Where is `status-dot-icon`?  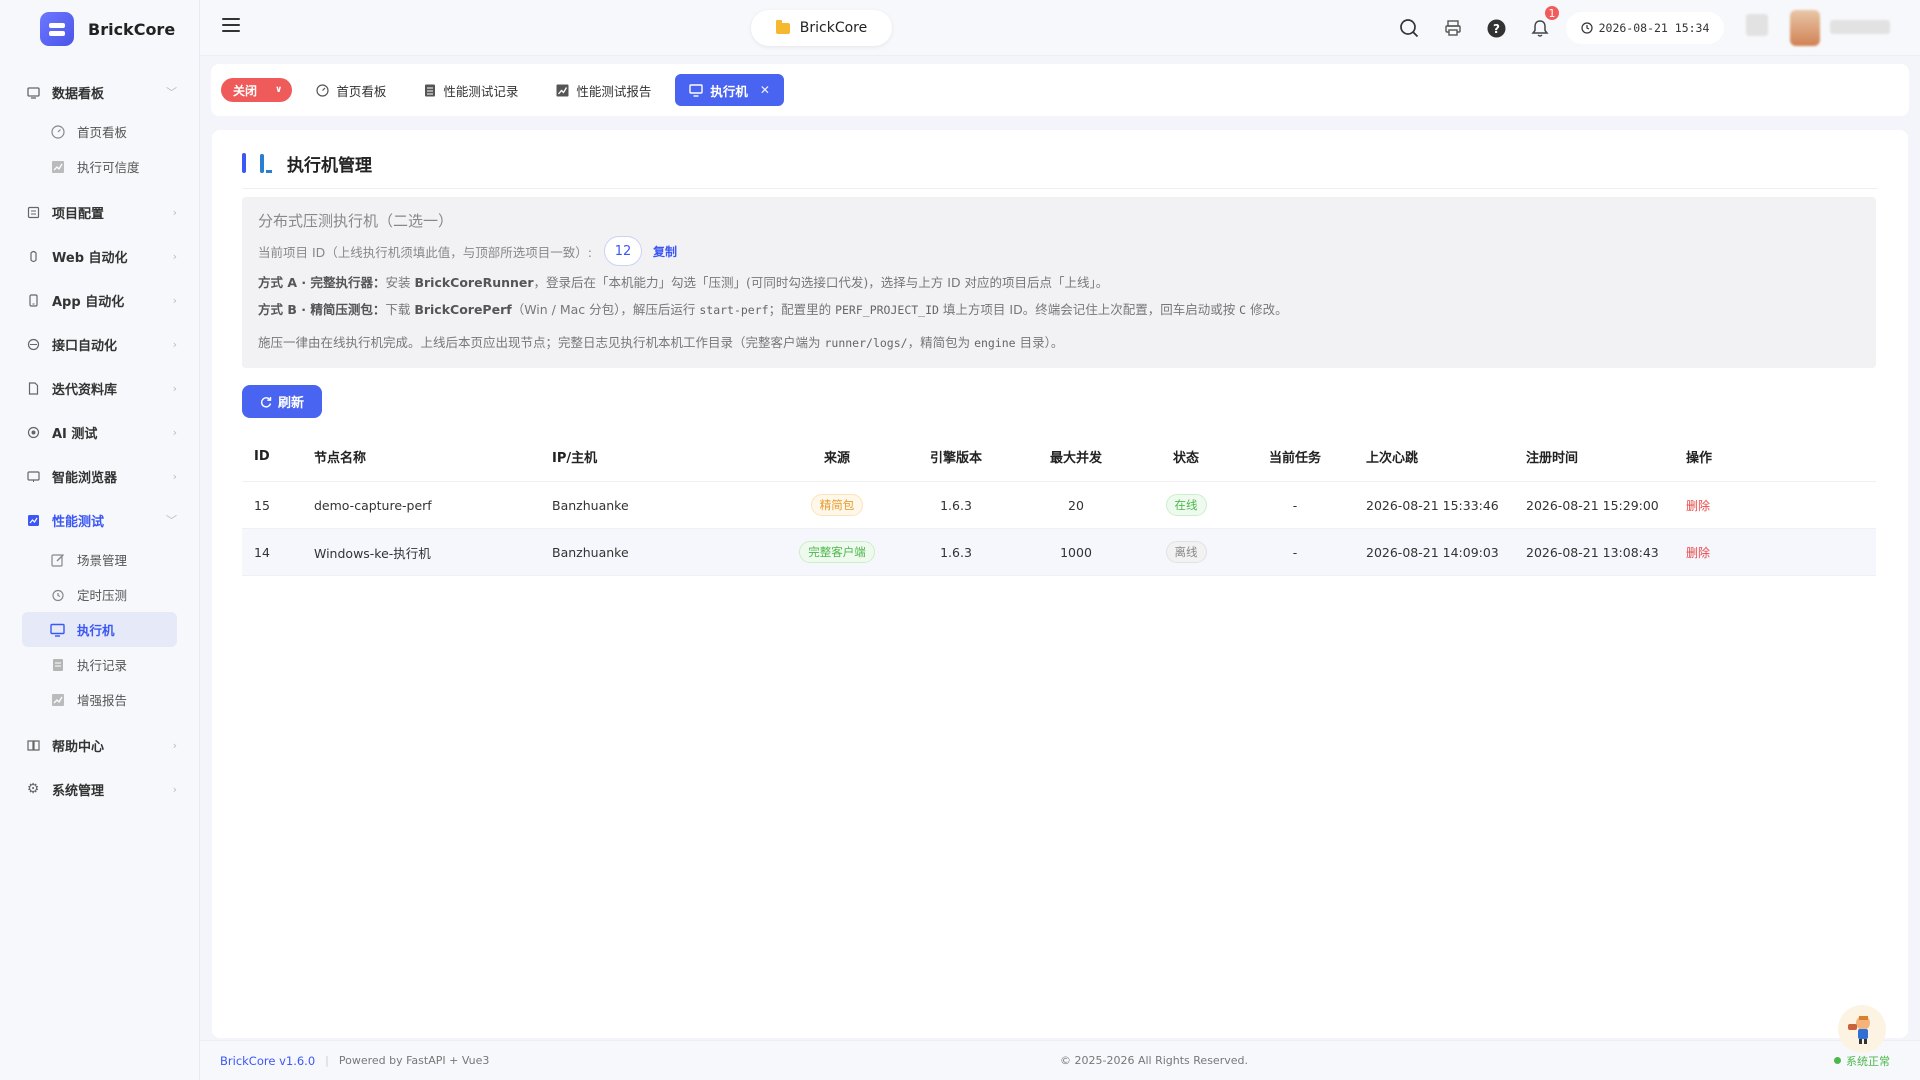 status-dot-icon is located at coordinates (1837, 1060).